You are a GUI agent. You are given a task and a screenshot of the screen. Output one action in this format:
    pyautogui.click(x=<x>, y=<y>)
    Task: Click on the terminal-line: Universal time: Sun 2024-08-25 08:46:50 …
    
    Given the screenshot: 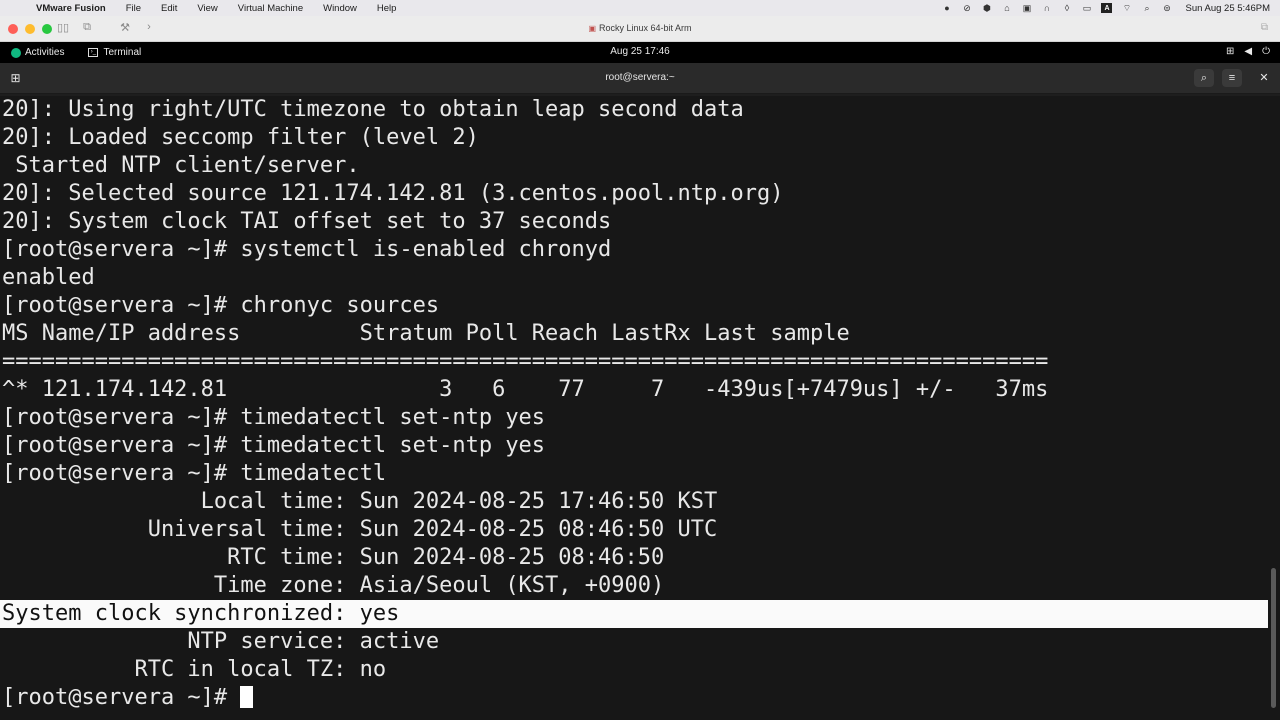 What is the action you would take?
    pyautogui.click(x=360, y=529)
    